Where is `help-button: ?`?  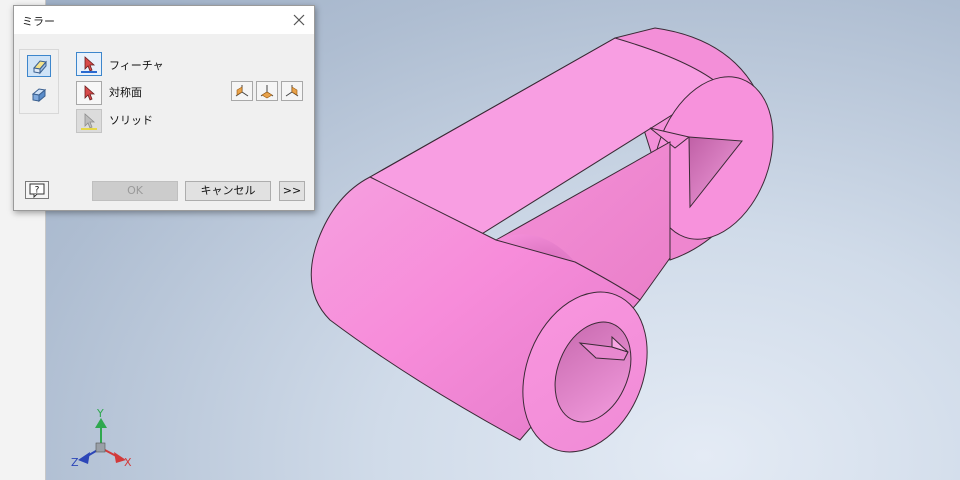 help-button: ? is located at coordinates (37, 190).